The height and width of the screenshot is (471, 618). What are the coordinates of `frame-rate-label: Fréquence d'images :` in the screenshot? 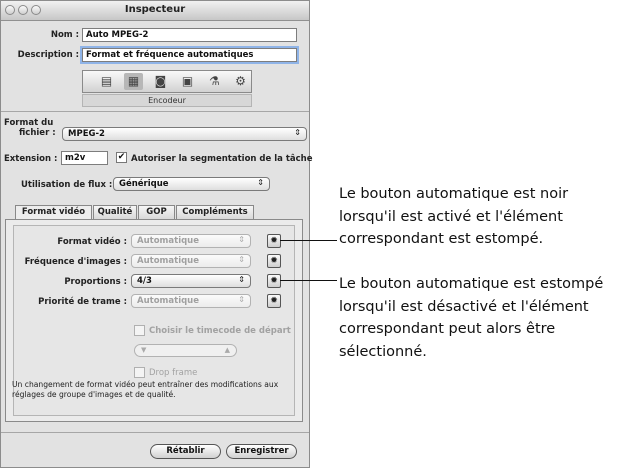 It's located at (75, 262).